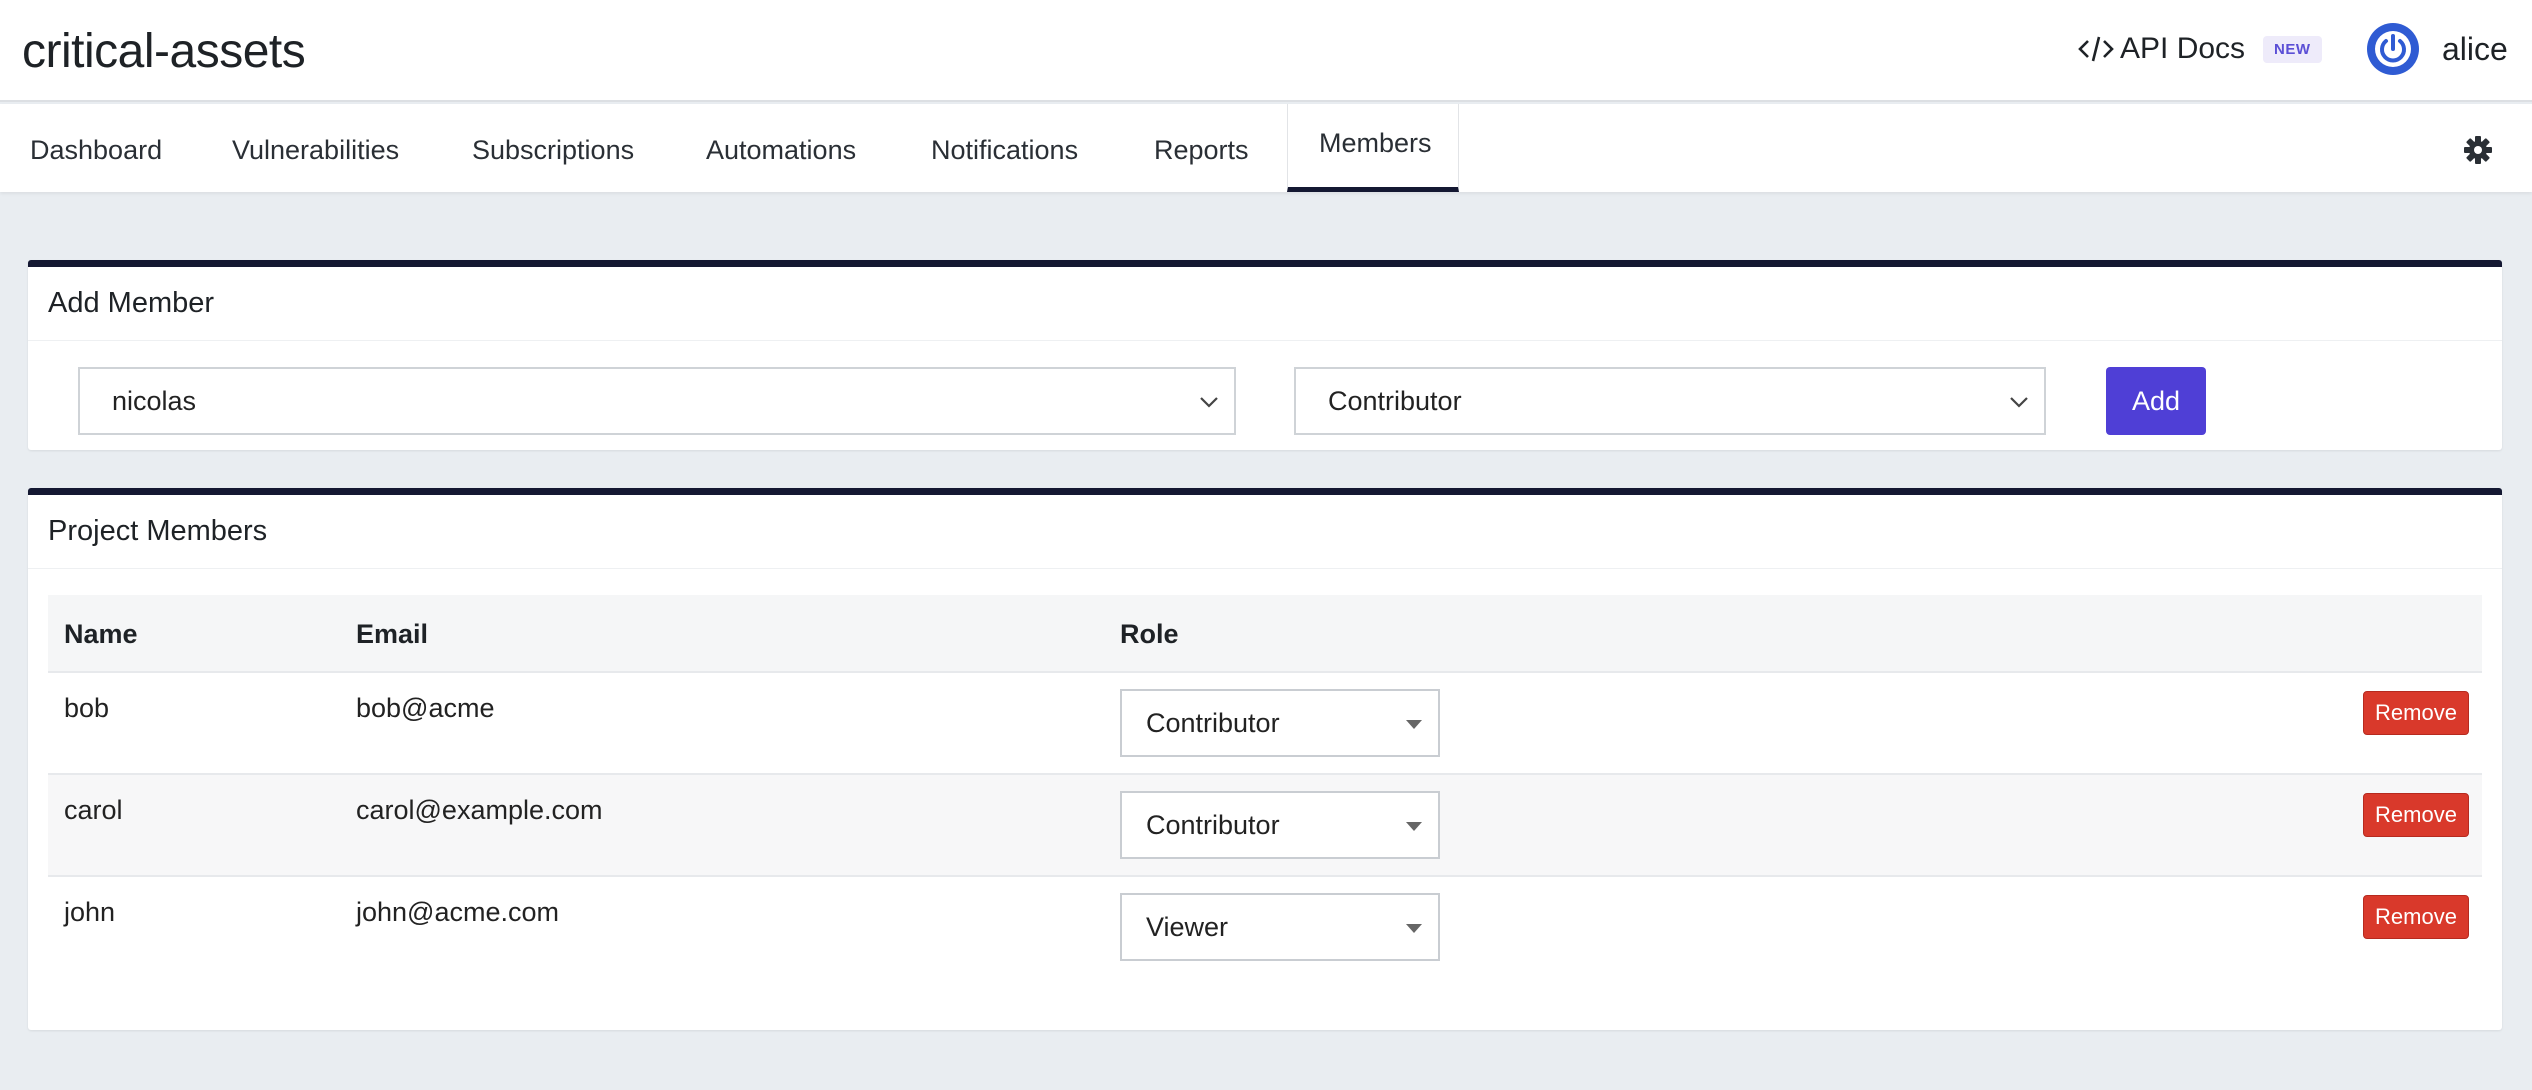 The image size is (2532, 1090). Describe the element at coordinates (479, 810) in the screenshot. I see `member-email: carol@example.com` at that location.